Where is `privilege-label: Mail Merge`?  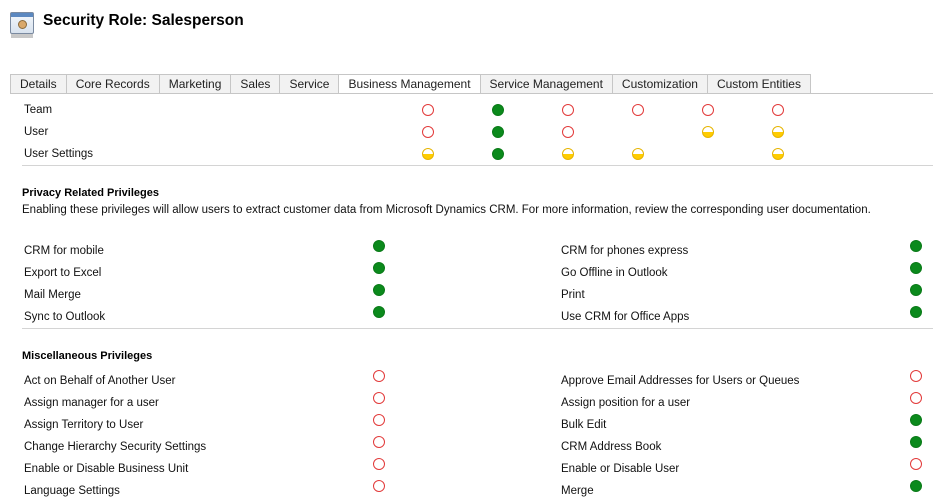 privilege-label: Mail Merge is located at coordinates (52, 295).